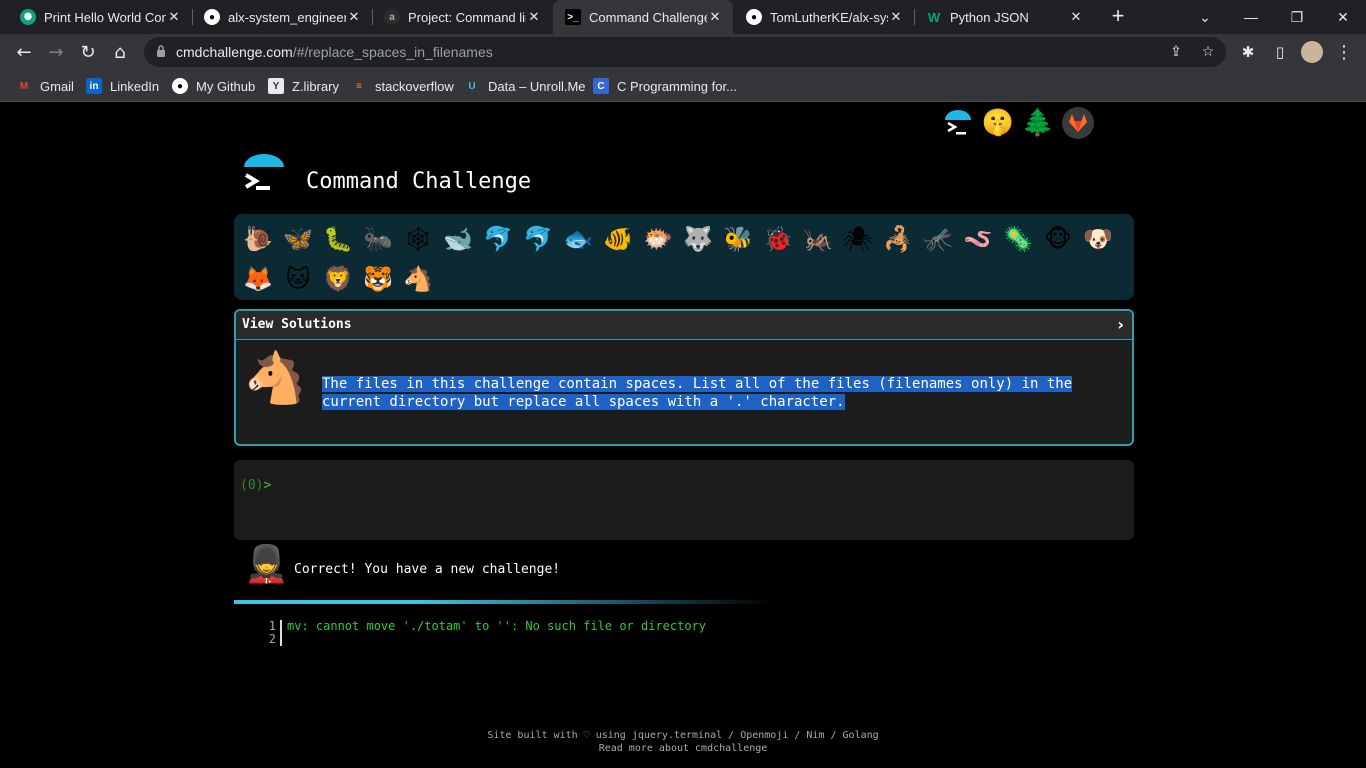 This screenshot has width=1366, height=768. I want to click on bookmark-label: stackoverflow, so click(414, 86).